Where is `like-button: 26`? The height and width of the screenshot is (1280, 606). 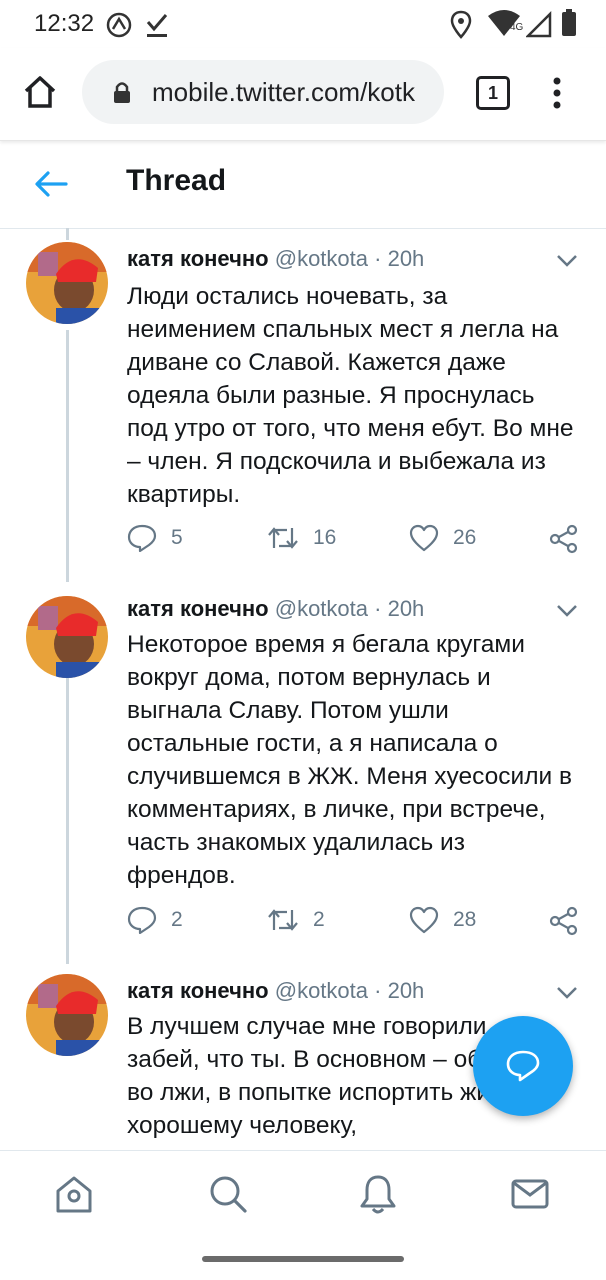 like-button: 26 is located at coordinates (442, 538).